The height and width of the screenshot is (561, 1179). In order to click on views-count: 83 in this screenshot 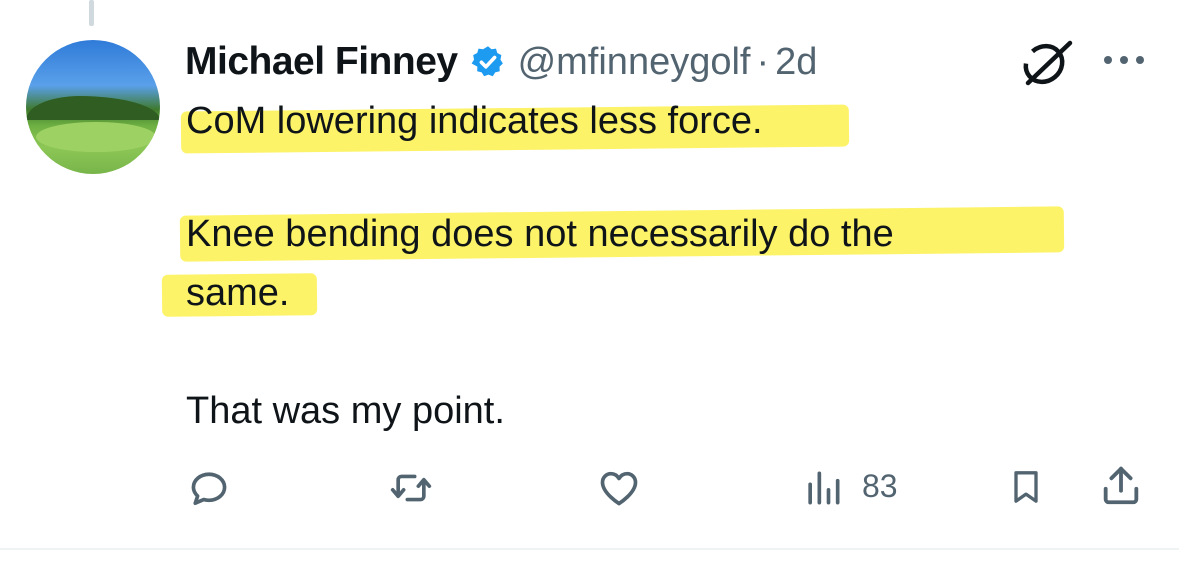, I will do `click(880, 486)`.